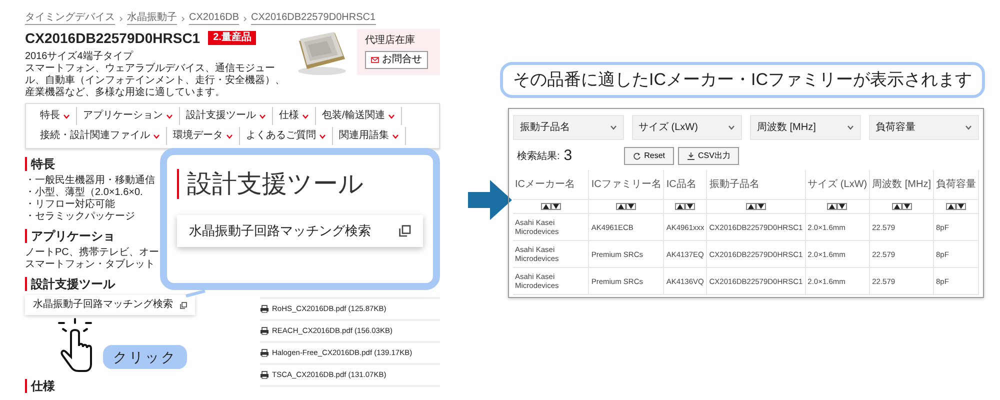 The height and width of the screenshot is (400, 1000). I want to click on mail-icon, so click(375, 60).